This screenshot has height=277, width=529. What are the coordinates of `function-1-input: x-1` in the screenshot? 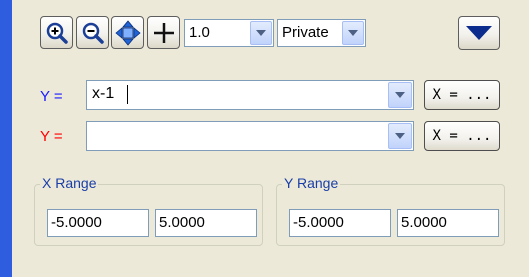 It's located at (250, 95).